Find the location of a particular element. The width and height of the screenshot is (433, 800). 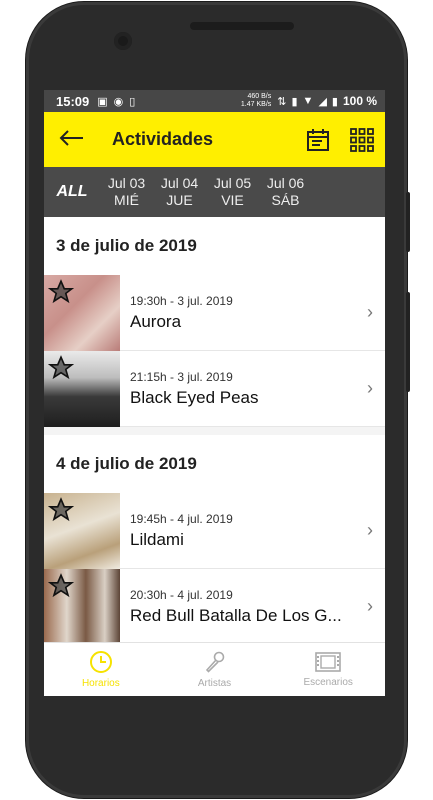

artist-name: Aurora is located at coordinates (156, 321).